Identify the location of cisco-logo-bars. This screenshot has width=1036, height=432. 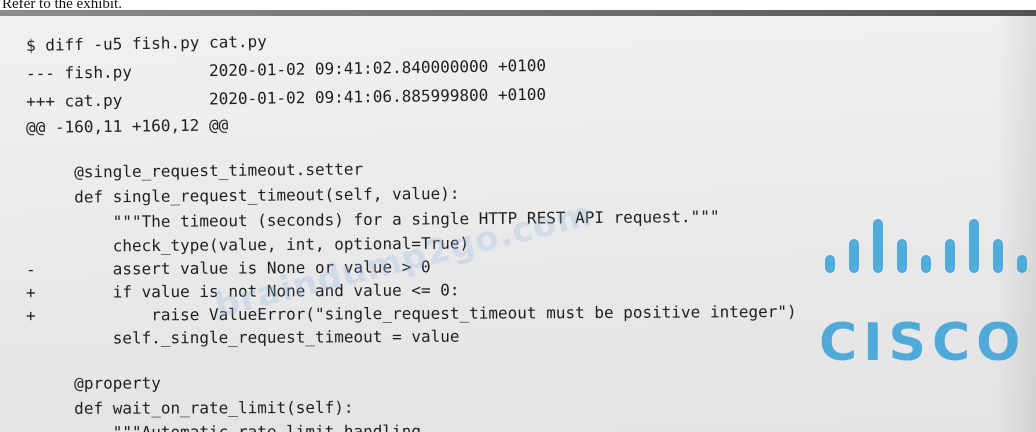
(925, 243).